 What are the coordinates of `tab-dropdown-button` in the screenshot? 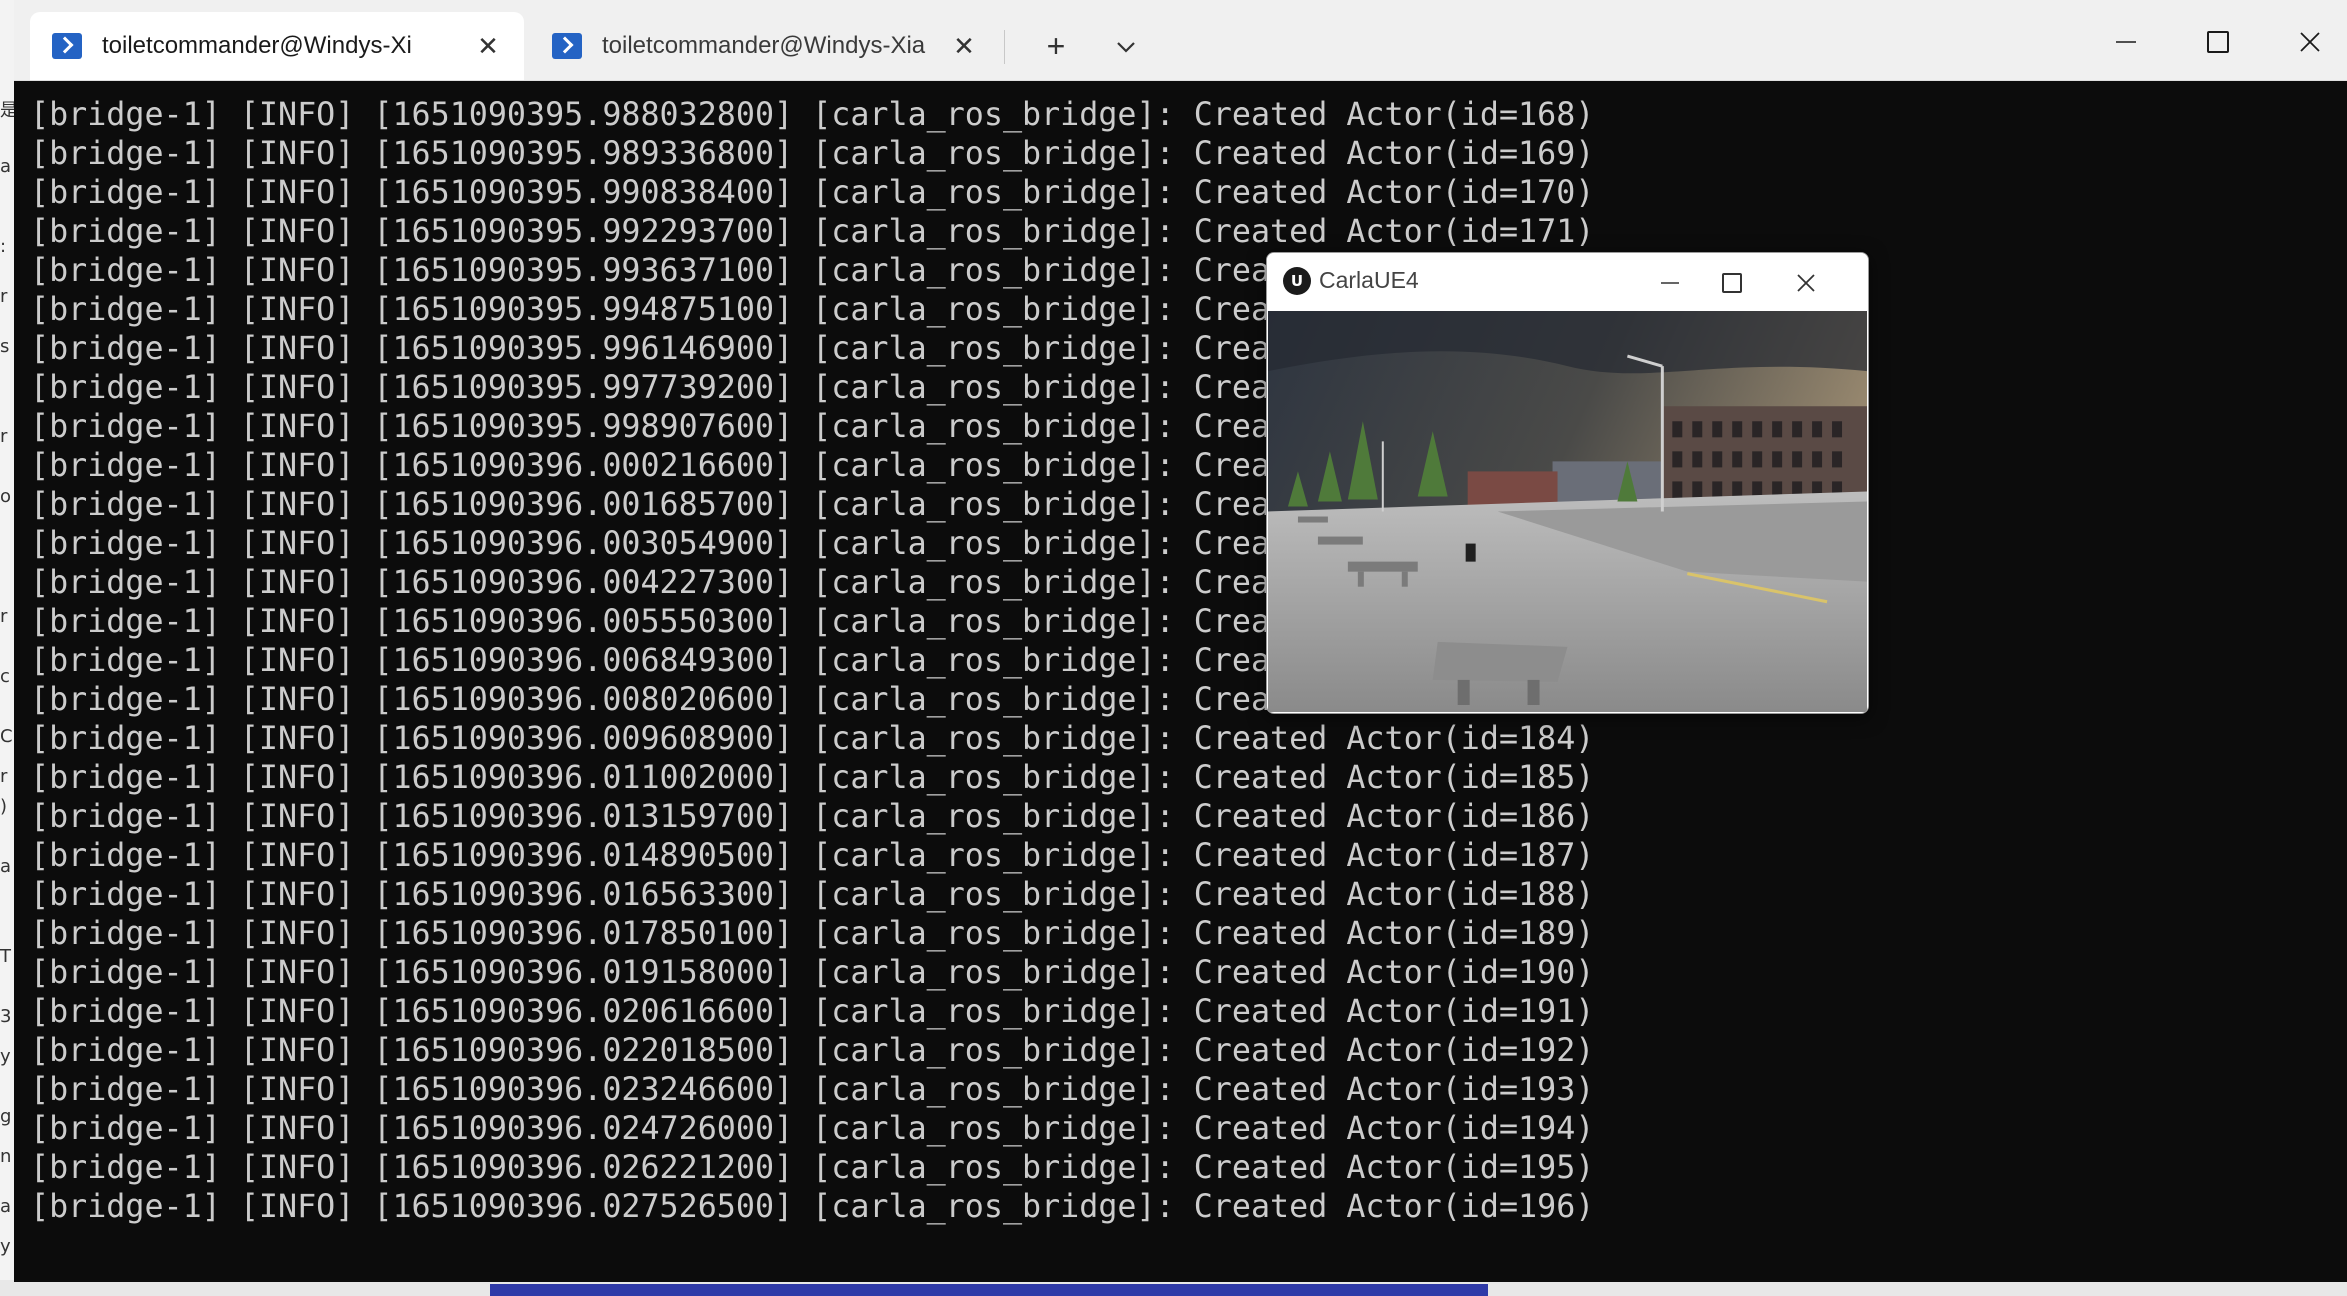 It's located at (1126, 46).